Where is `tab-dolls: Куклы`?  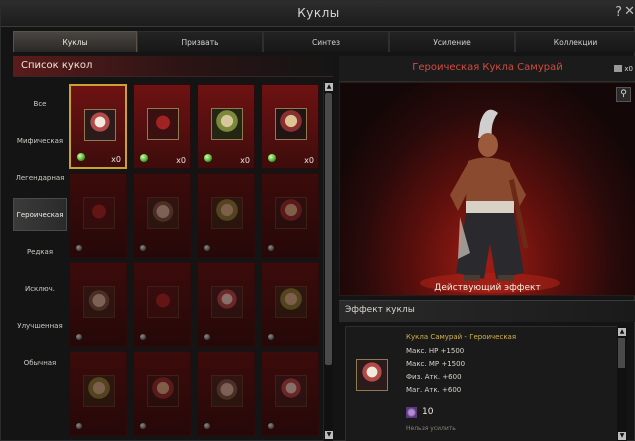
tab-dolls: Куклы is located at coordinates (75, 41).